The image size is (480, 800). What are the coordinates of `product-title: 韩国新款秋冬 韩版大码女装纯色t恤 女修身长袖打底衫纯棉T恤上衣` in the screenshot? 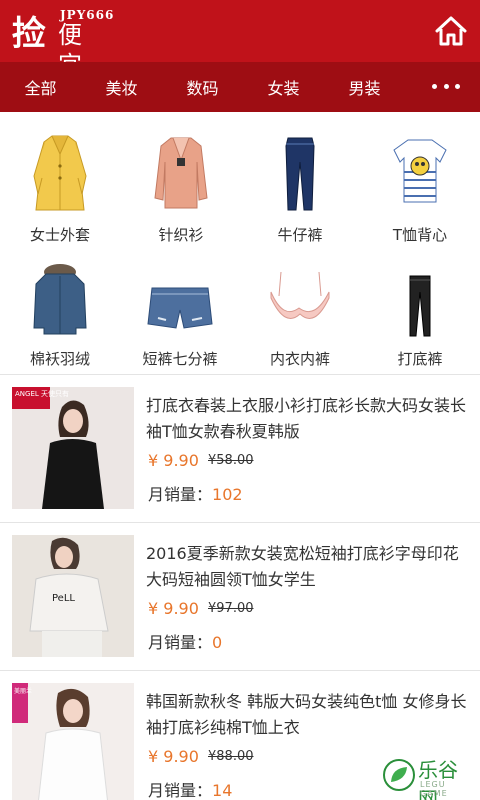 It's located at (306, 714).